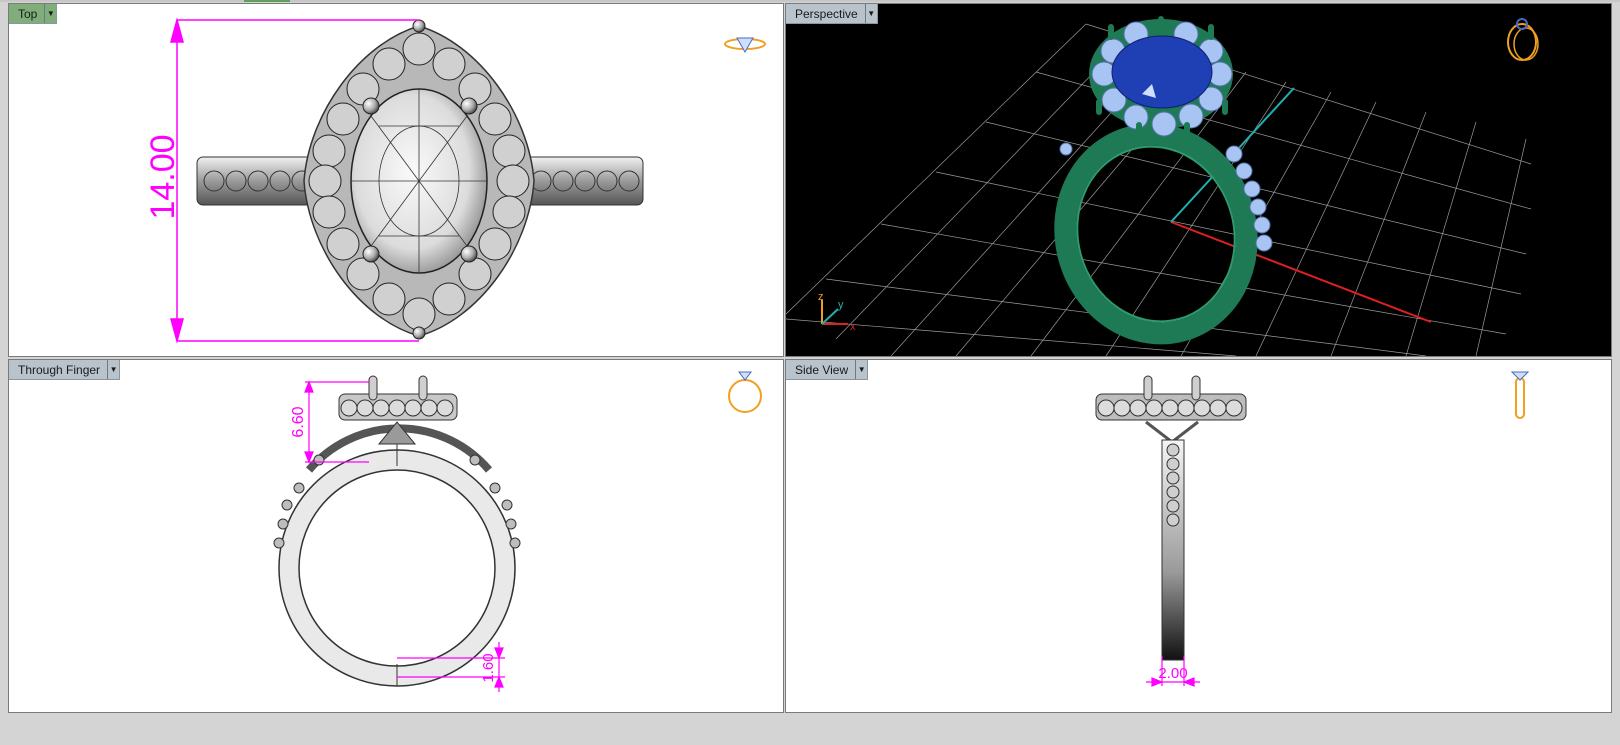 This screenshot has height=745, width=1620. Describe the element at coordinates (1312, 529) in the screenshot. I see `side-view-ring-drawing: 2.00` at that location.